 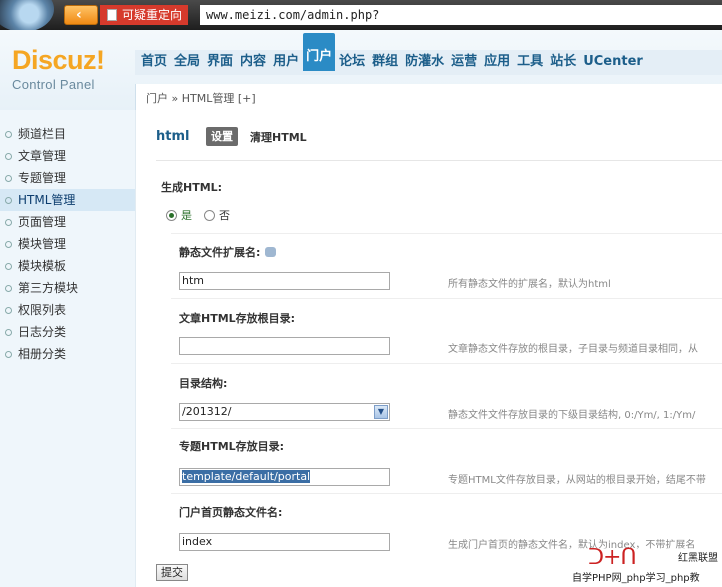 What do you see at coordinates (192, 187) in the screenshot?
I see `gen-html-label: 生成HTML:` at bounding box center [192, 187].